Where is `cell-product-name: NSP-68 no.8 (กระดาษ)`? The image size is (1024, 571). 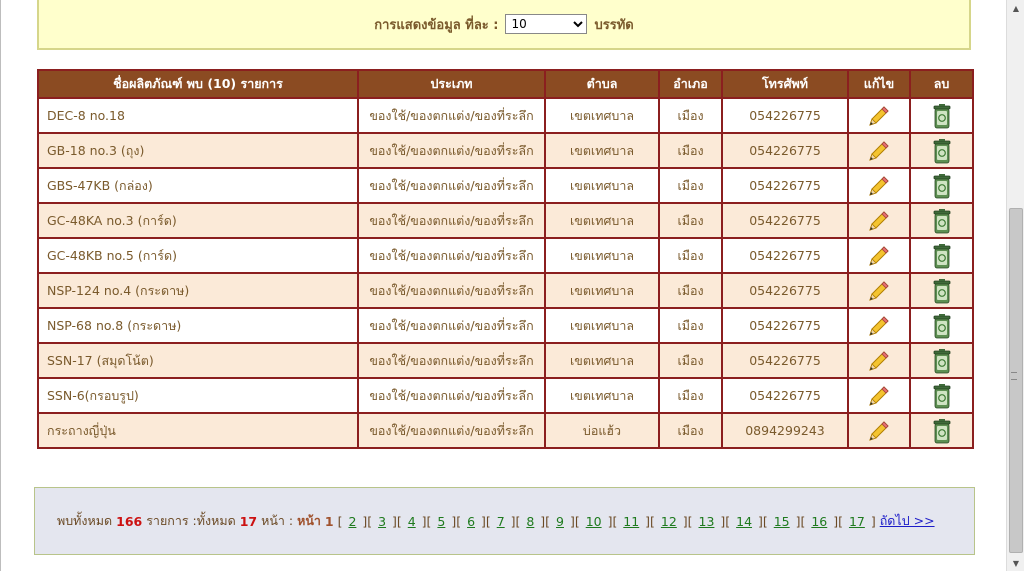
cell-product-name: NSP-68 no.8 (กระดาษ) is located at coordinates (198, 325).